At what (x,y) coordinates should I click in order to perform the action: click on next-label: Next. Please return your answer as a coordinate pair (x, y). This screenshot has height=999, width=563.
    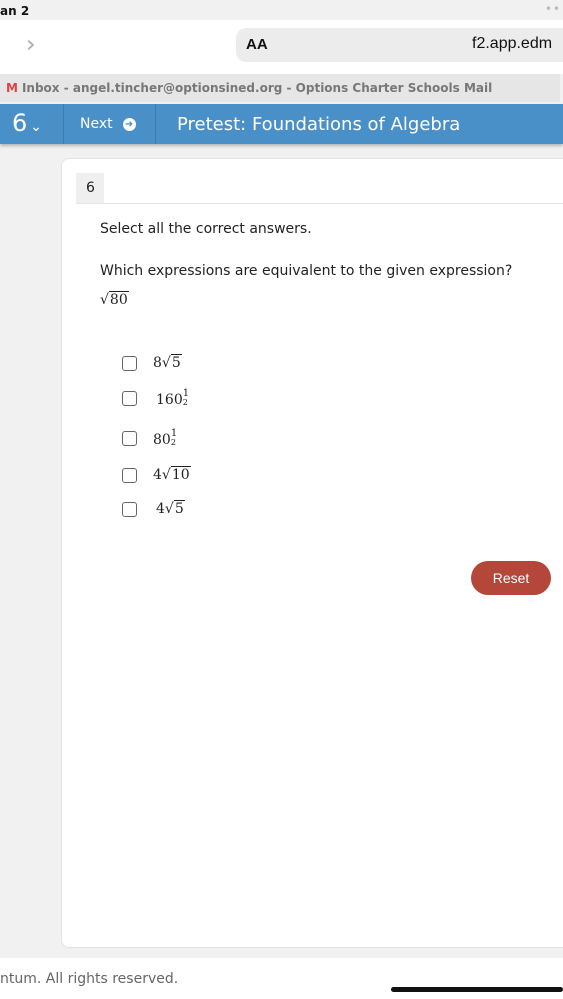
    Looking at the image, I should click on (96, 124).